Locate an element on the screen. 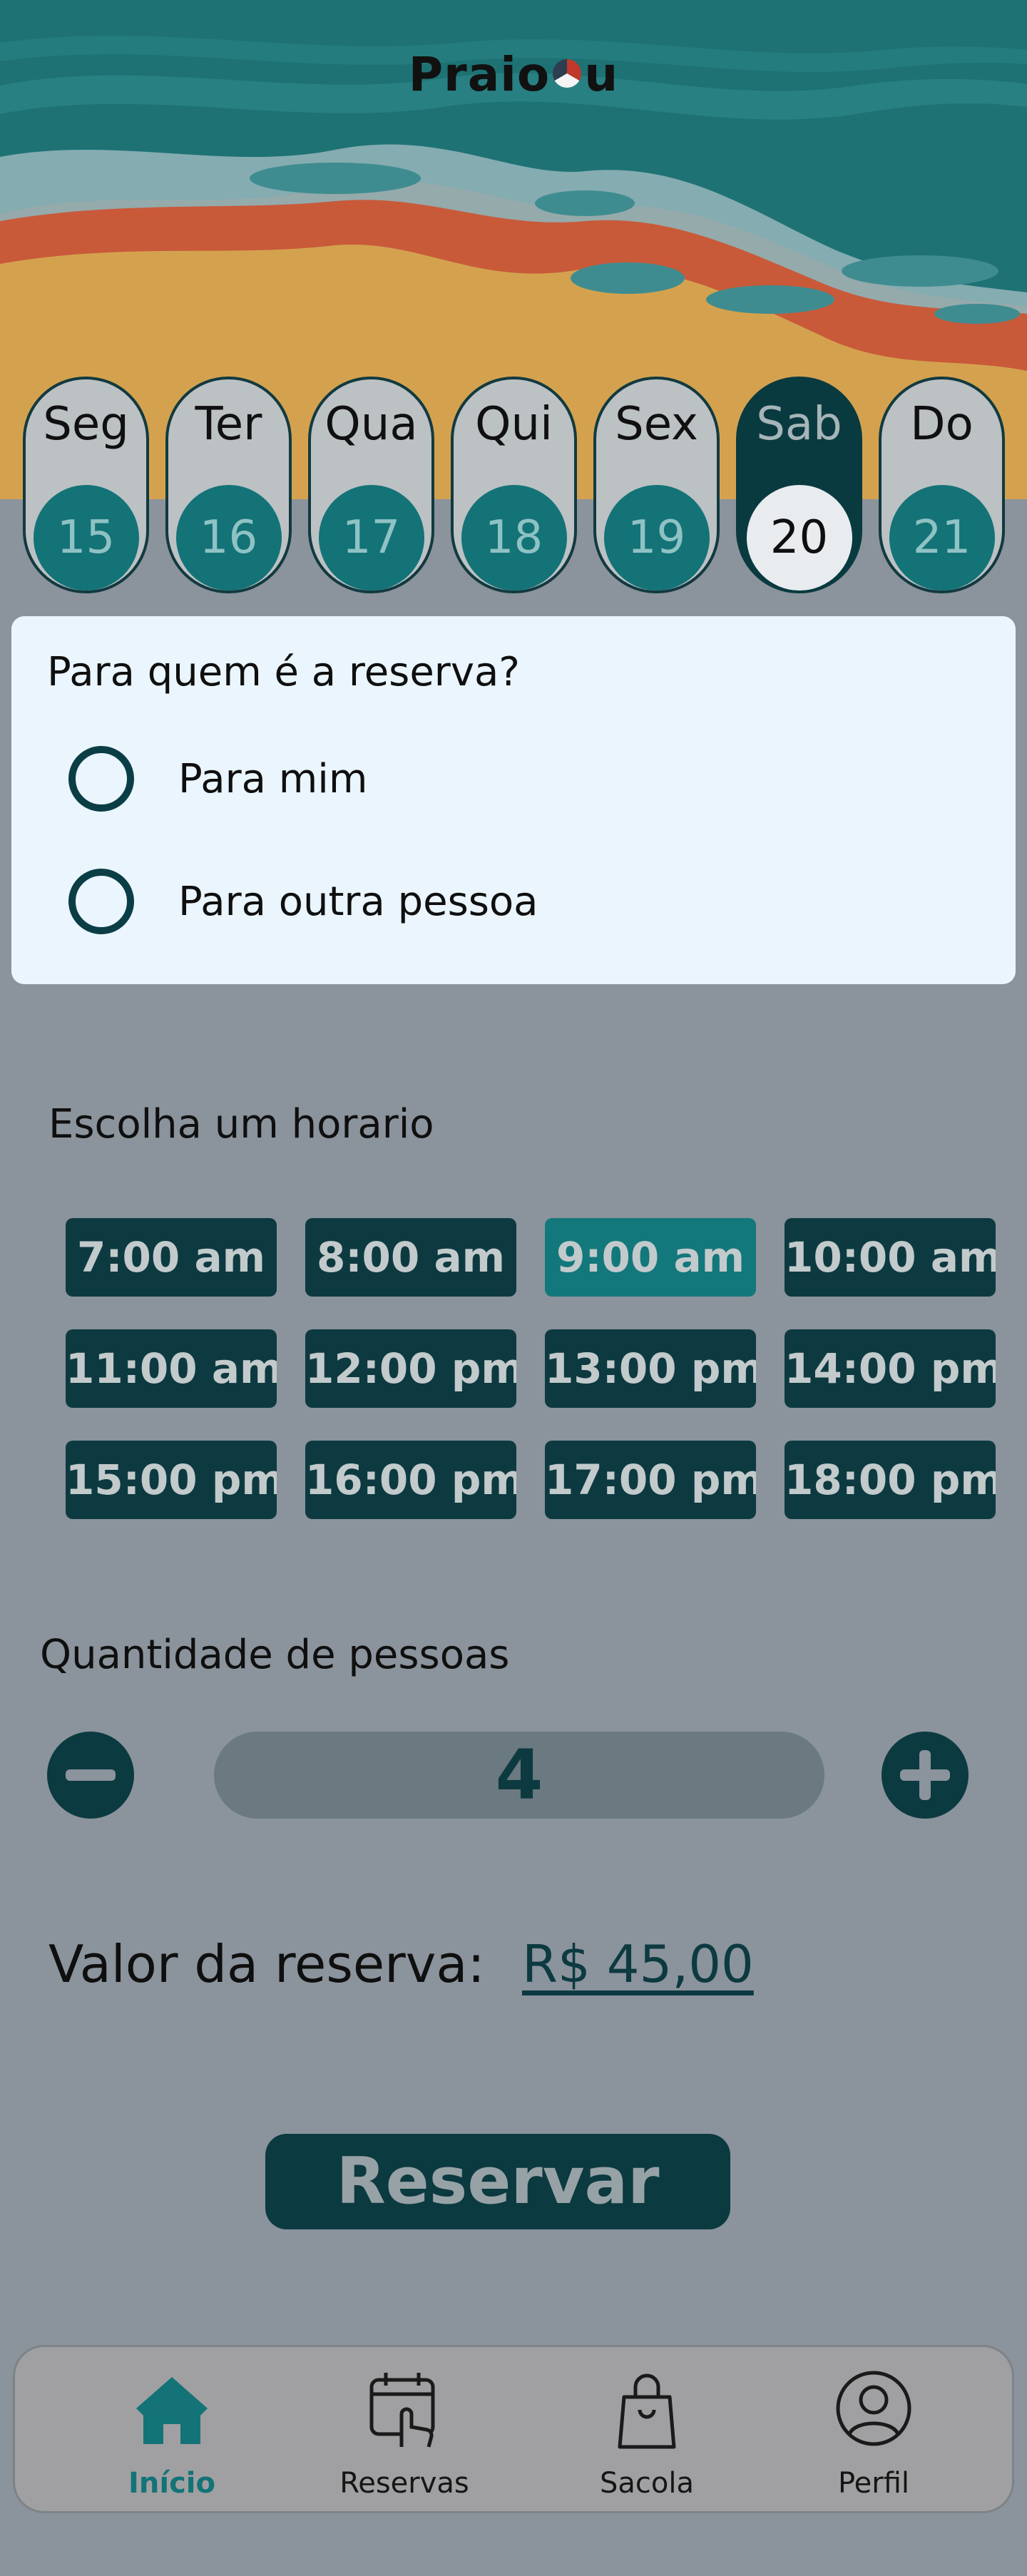  radio-option-for-other: Para outra pessoa is located at coordinates (482, 898).